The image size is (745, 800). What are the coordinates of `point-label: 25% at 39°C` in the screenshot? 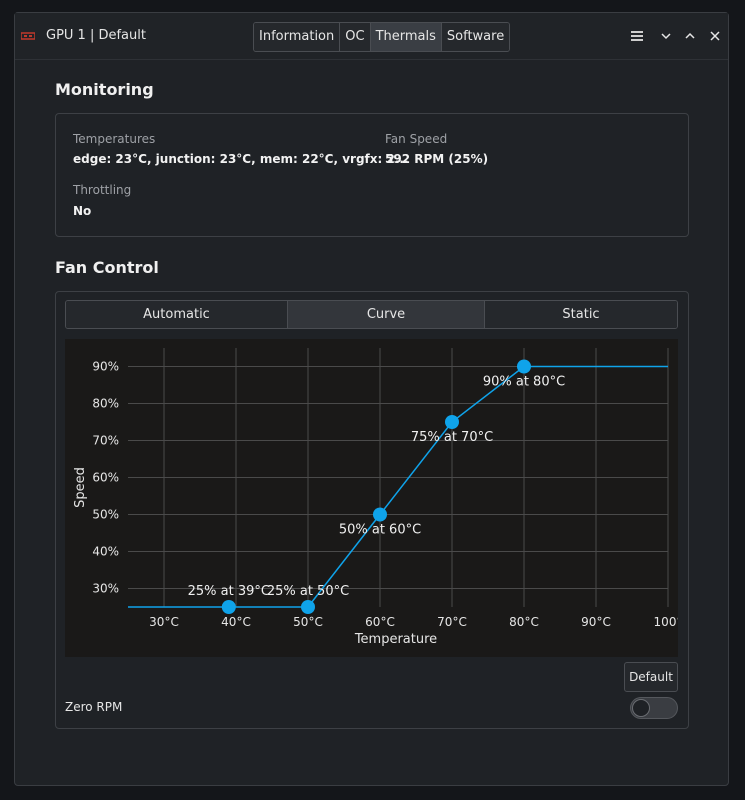 It's located at (229, 591).